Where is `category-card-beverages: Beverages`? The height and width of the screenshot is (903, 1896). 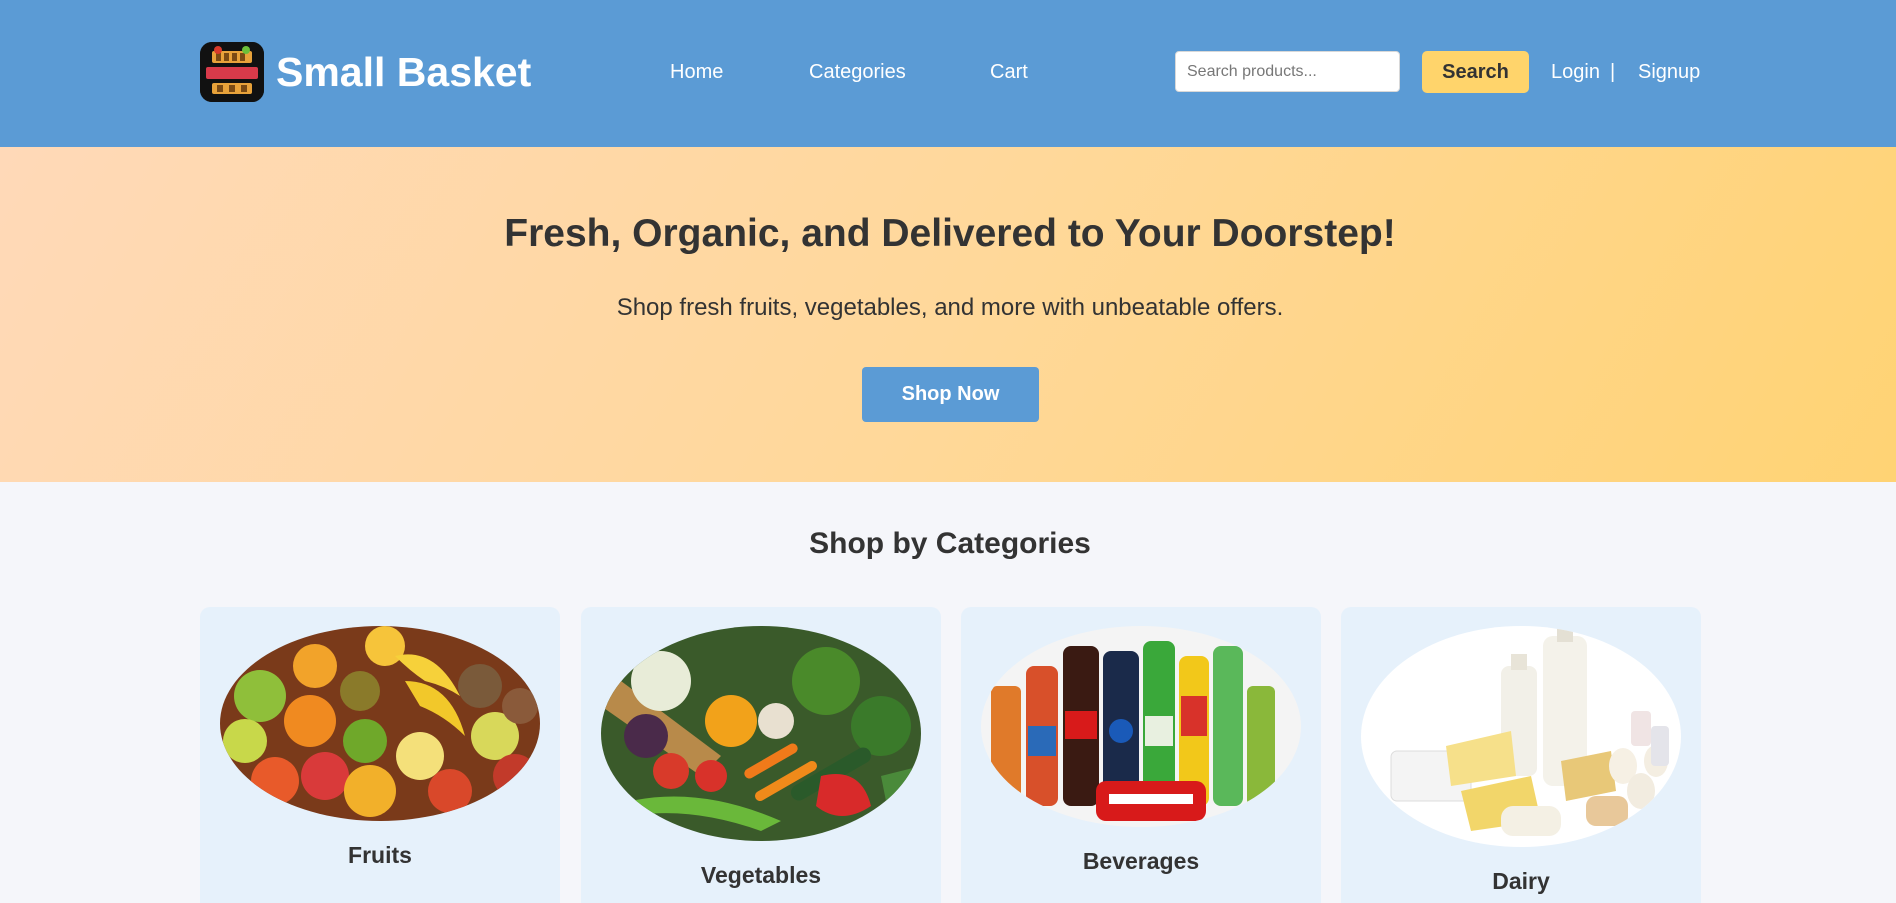
category-card-beverages: Beverages is located at coordinates (1141, 755).